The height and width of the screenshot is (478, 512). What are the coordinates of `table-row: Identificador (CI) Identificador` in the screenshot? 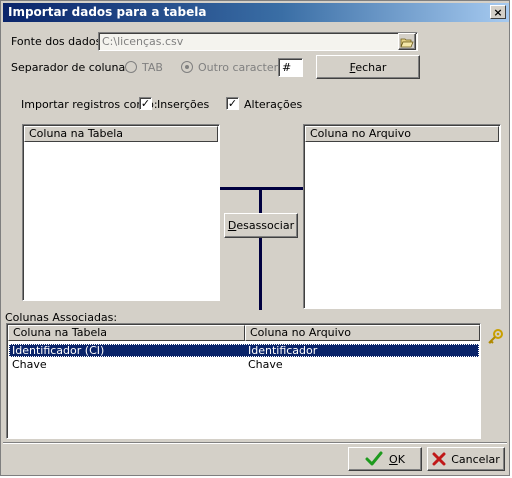 It's located at (244, 350).